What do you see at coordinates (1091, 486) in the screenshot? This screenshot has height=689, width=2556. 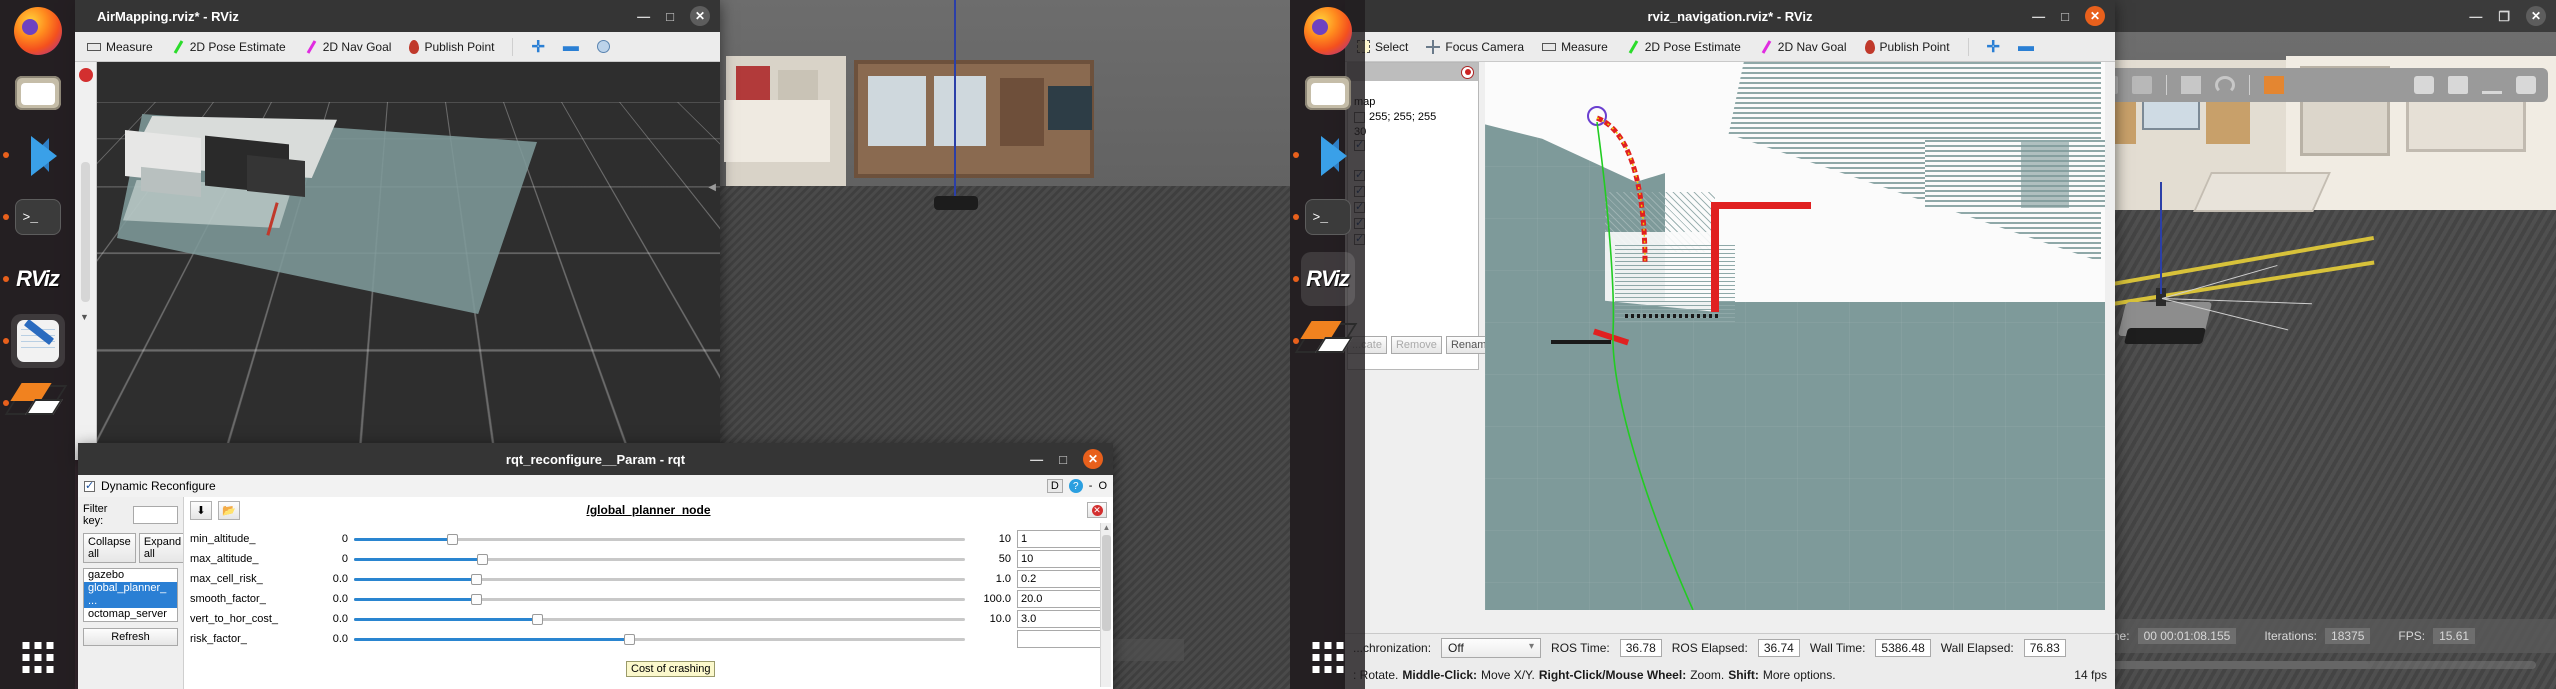 I see `dock-minimize-button: -` at bounding box center [1091, 486].